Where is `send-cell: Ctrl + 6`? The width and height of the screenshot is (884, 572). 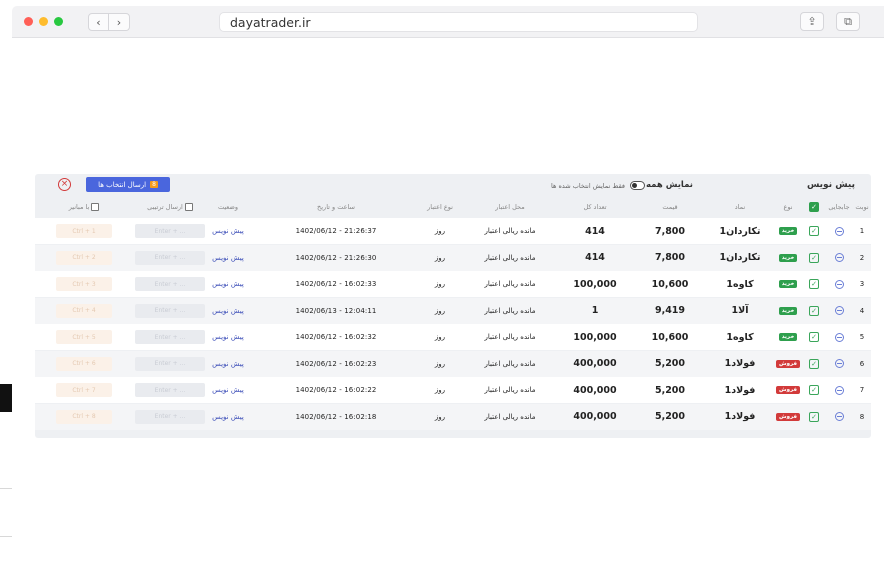 send-cell: Ctrl + 6 is located at coordinates (84, 364).